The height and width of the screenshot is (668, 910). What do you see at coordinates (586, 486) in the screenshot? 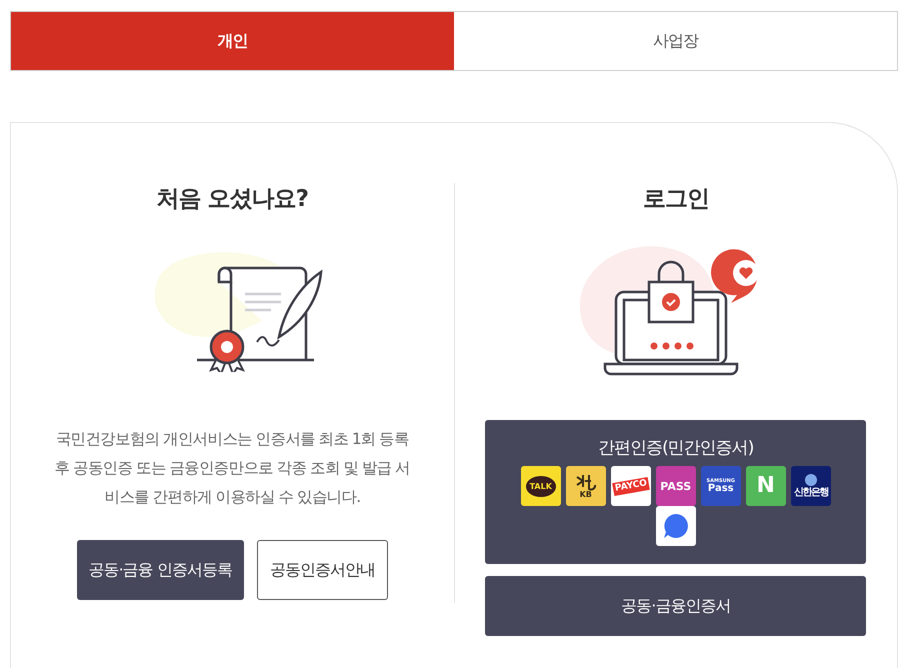
I see `kb-logo-icon: KB` at bounding box center [586, 486].